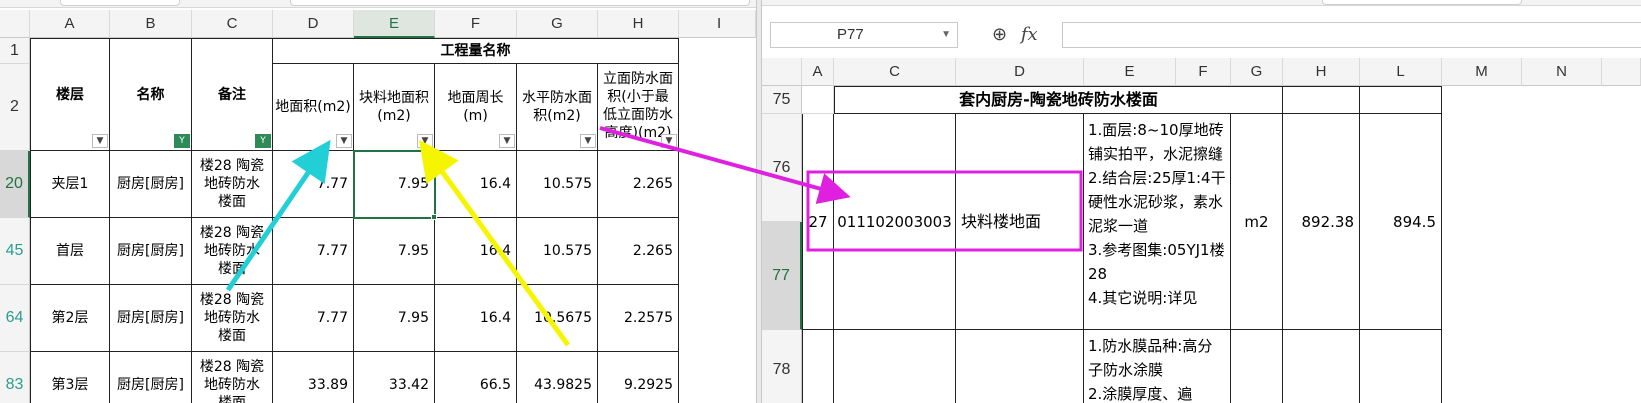  Describe the element at coordinates (1157, 366) in the screenshot. I see `cell-next-description: 1.防水膜品种:高分子防水涂膜 2.涂膜厚度、遍` at that location.